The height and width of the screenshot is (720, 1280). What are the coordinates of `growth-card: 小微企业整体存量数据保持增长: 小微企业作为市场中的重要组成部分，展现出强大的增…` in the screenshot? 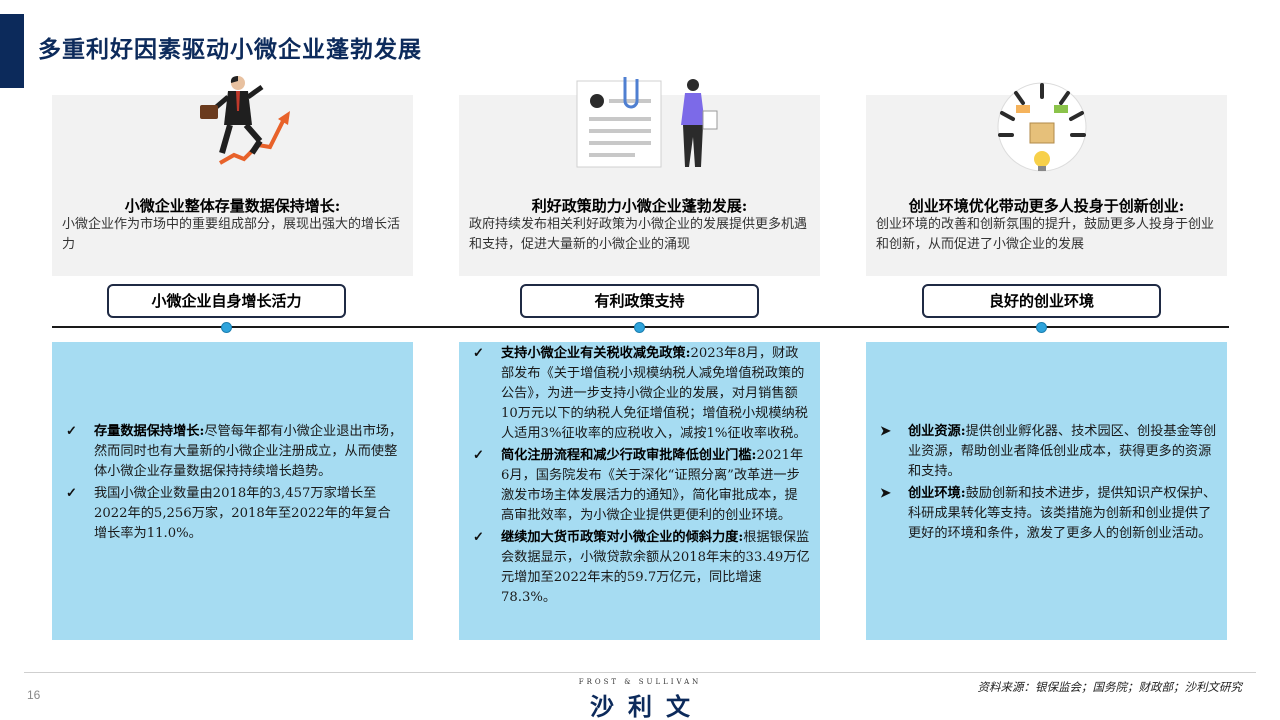 It's located at (232, 176).